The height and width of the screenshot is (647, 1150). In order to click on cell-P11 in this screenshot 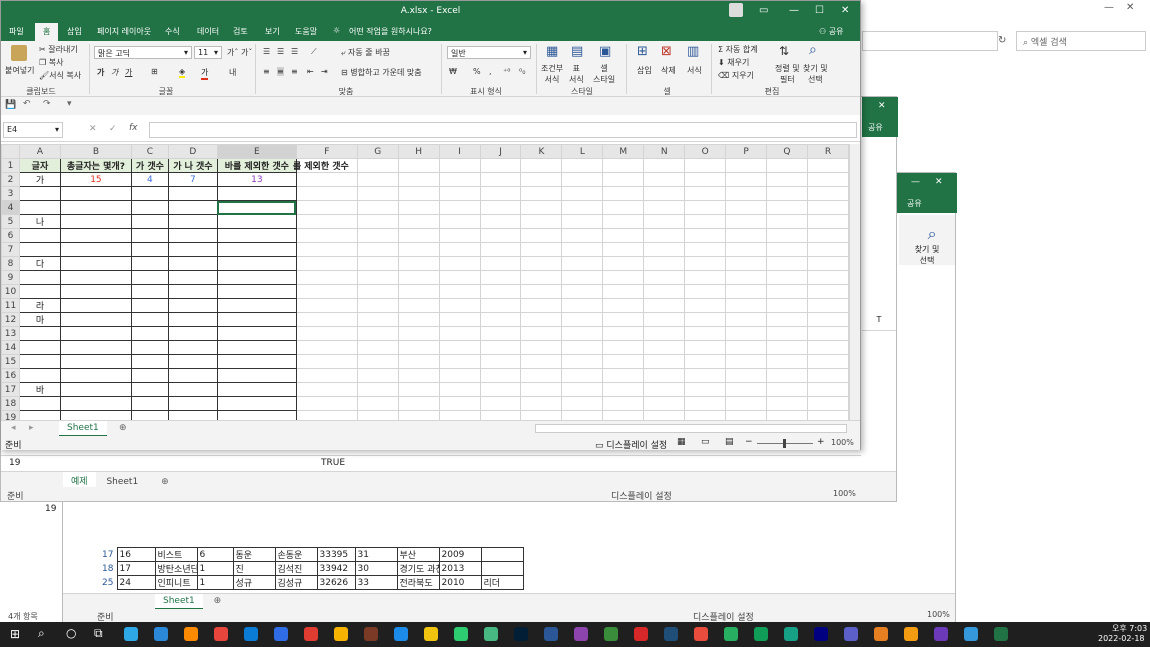, I will do `click(746, 305)`.